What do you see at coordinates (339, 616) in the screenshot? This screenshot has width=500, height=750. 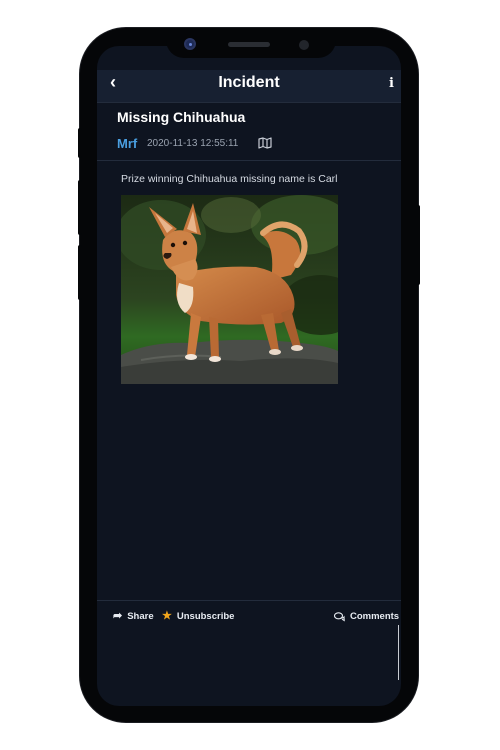 I see `comments-icon` at bounding box center [339, 616].